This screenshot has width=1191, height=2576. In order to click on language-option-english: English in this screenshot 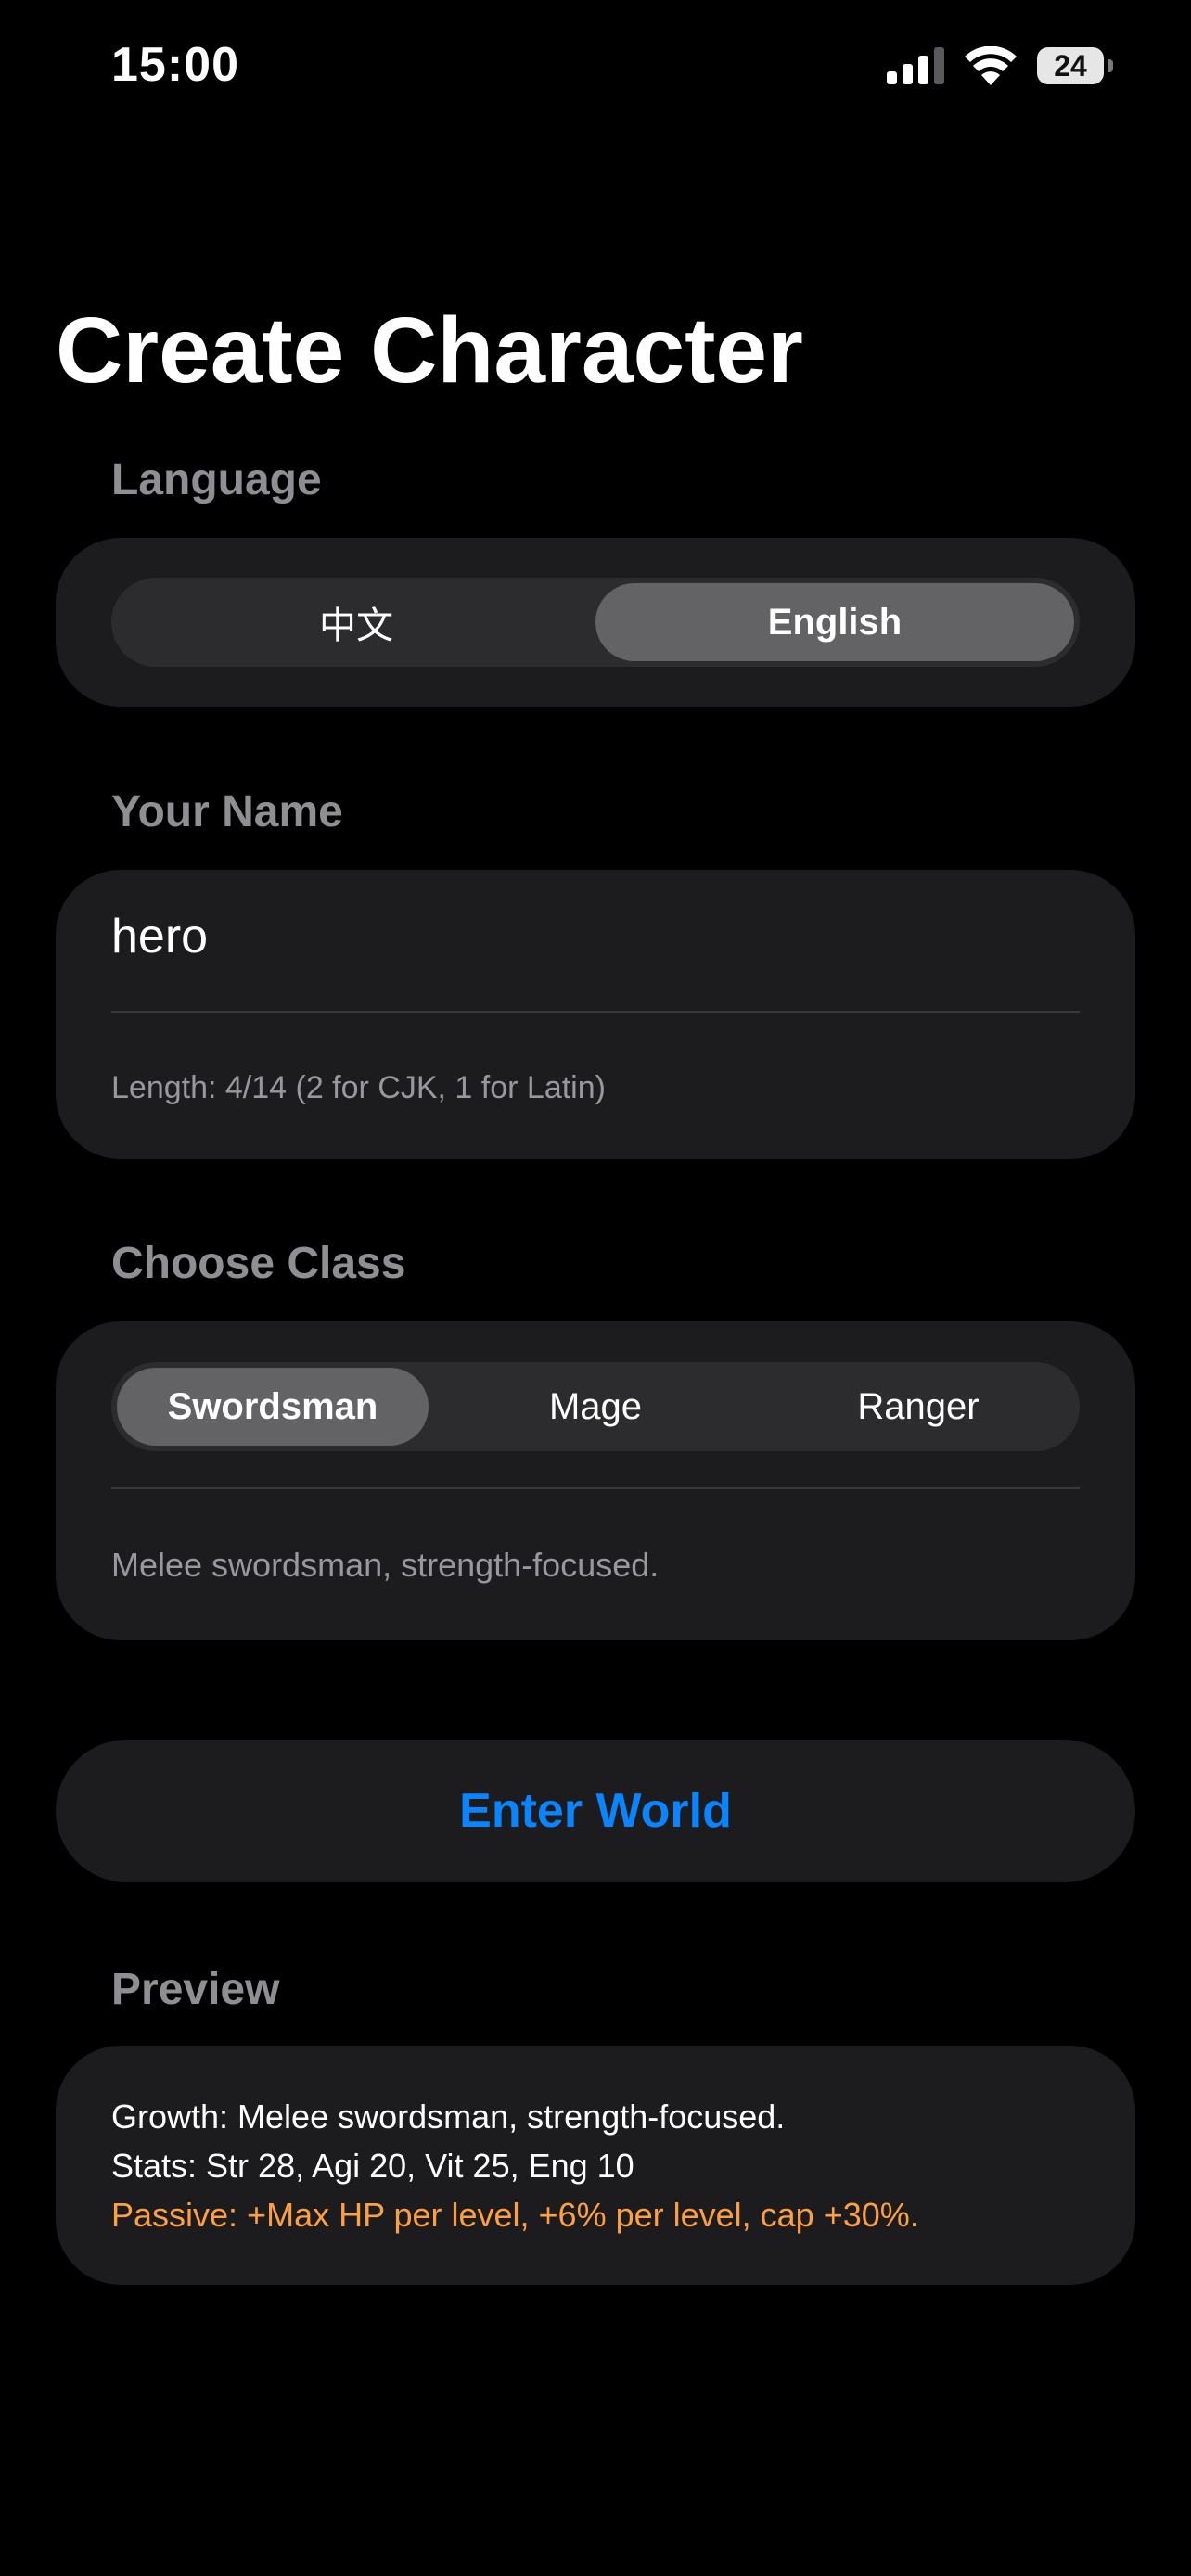, I will do `click(835, 622)`.